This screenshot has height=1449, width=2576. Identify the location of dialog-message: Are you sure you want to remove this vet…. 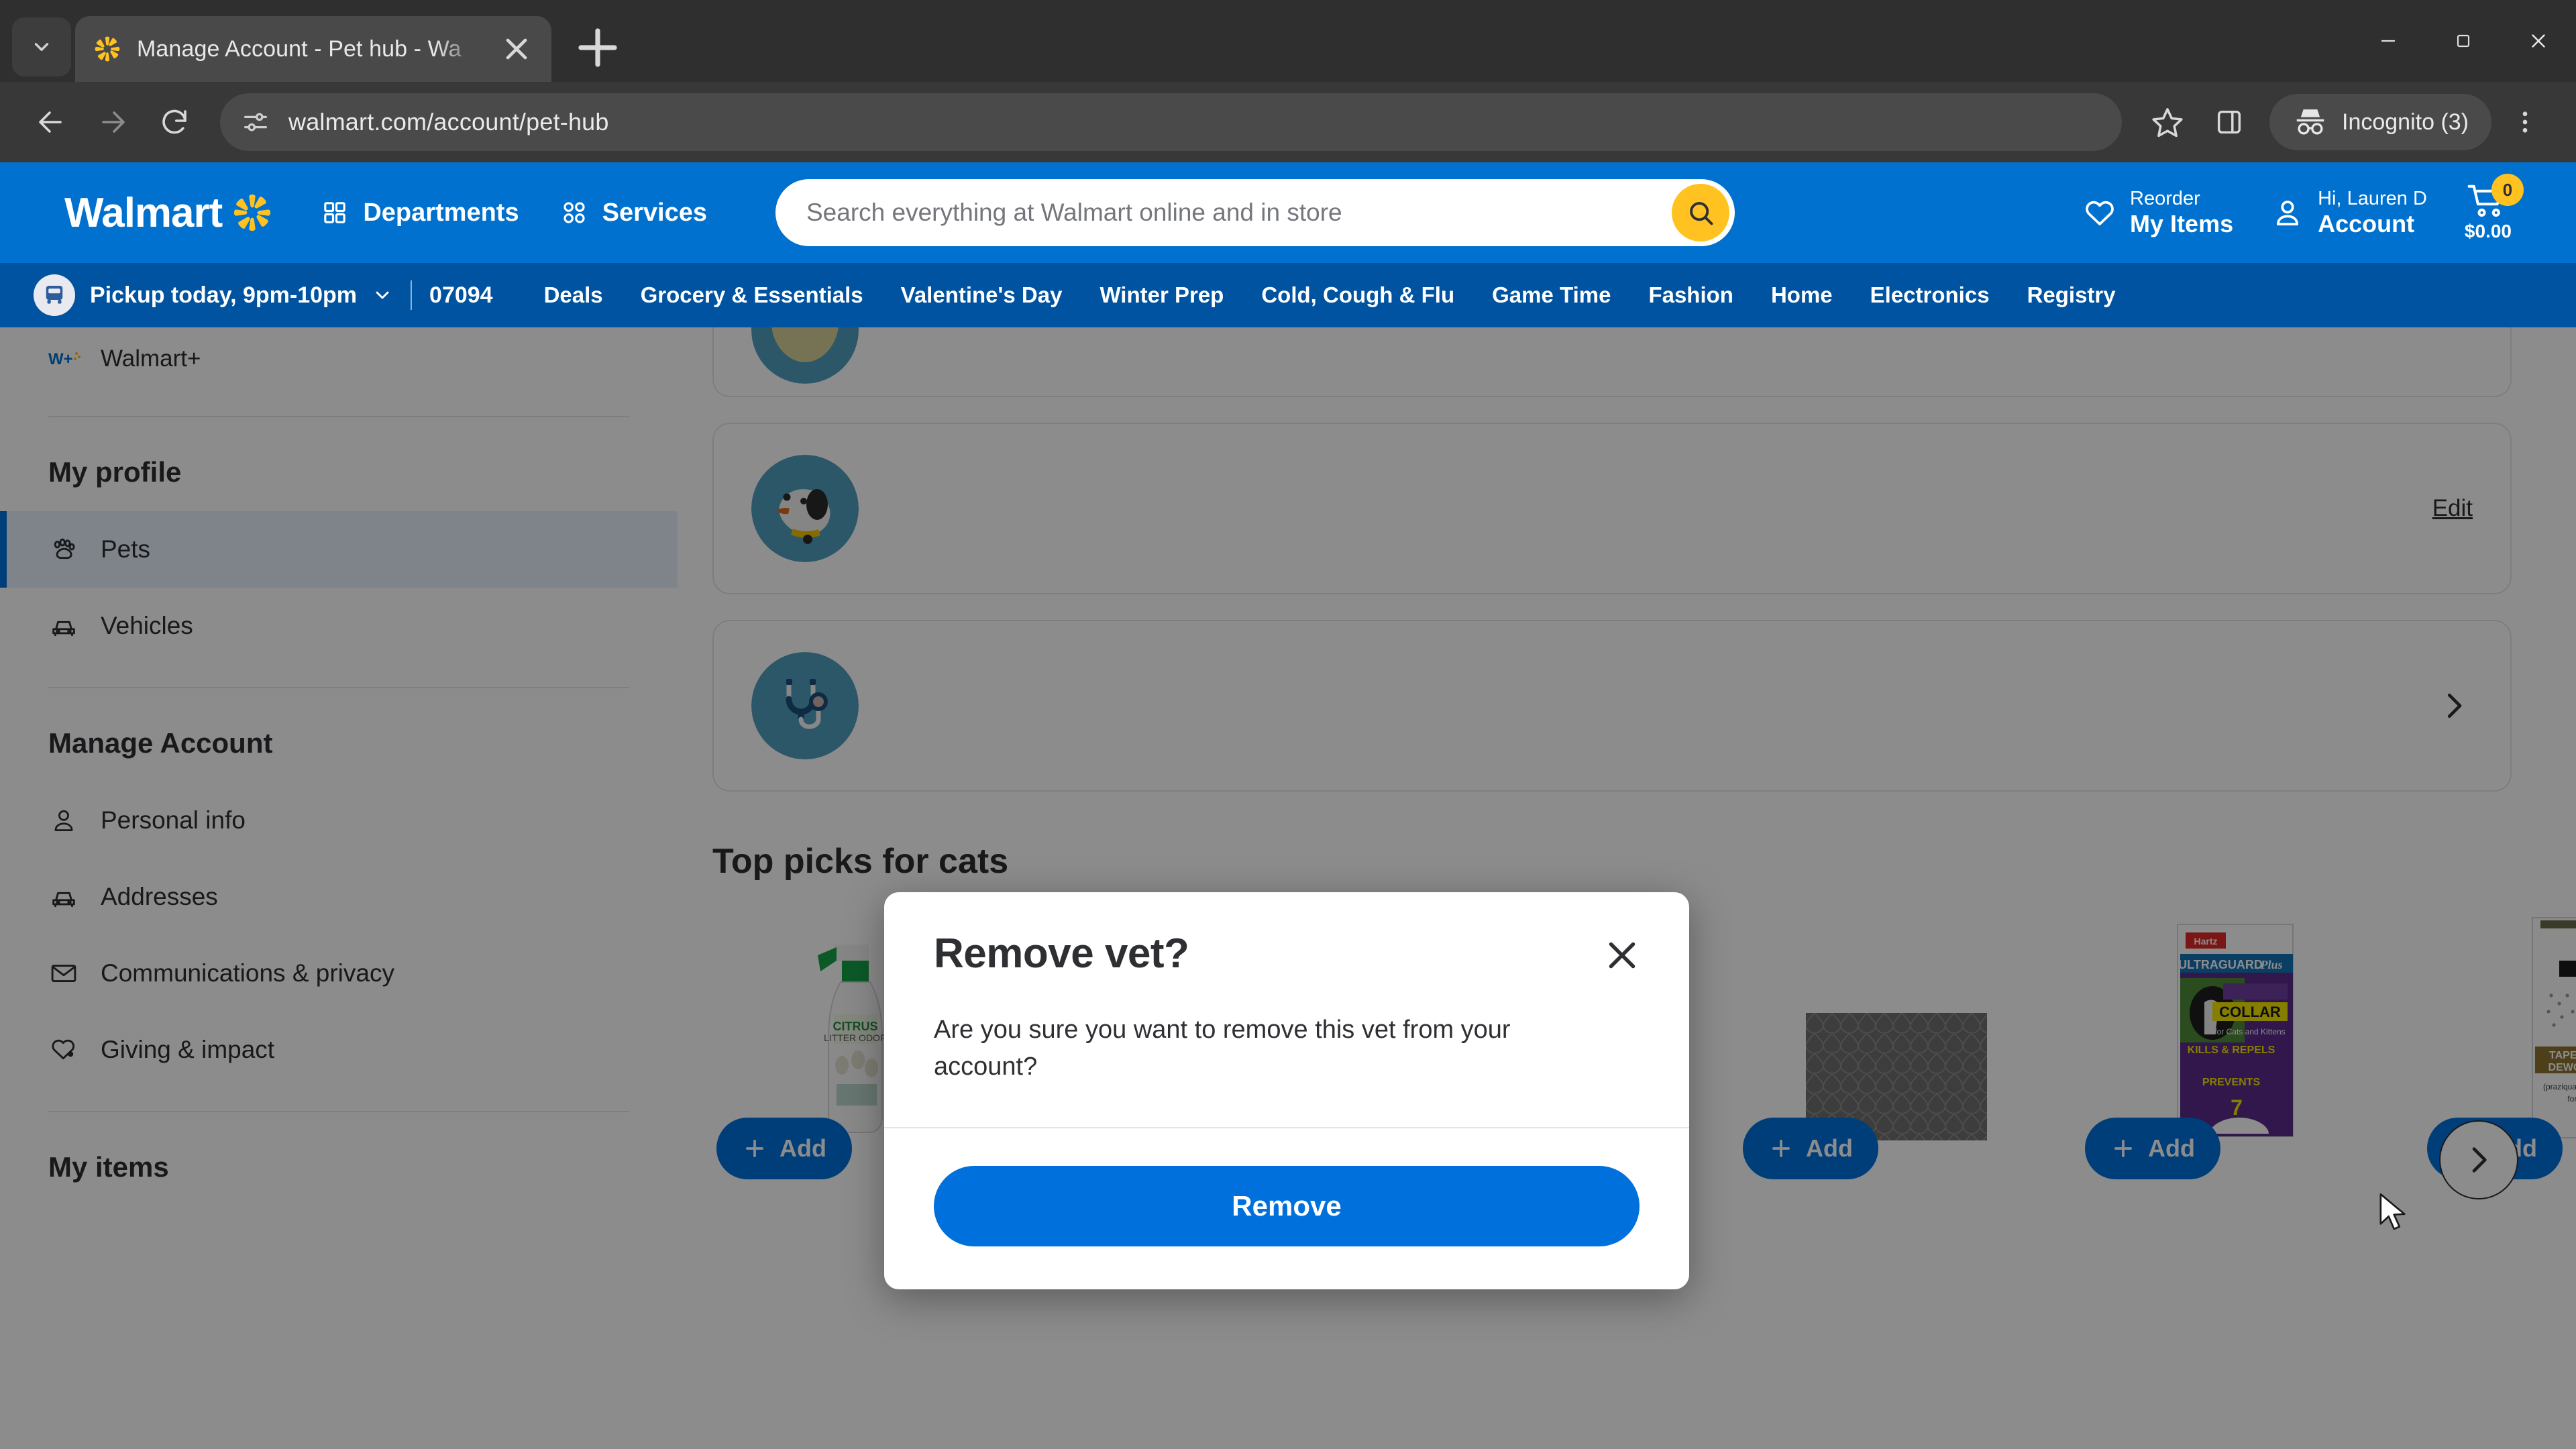
(1222, 1048).